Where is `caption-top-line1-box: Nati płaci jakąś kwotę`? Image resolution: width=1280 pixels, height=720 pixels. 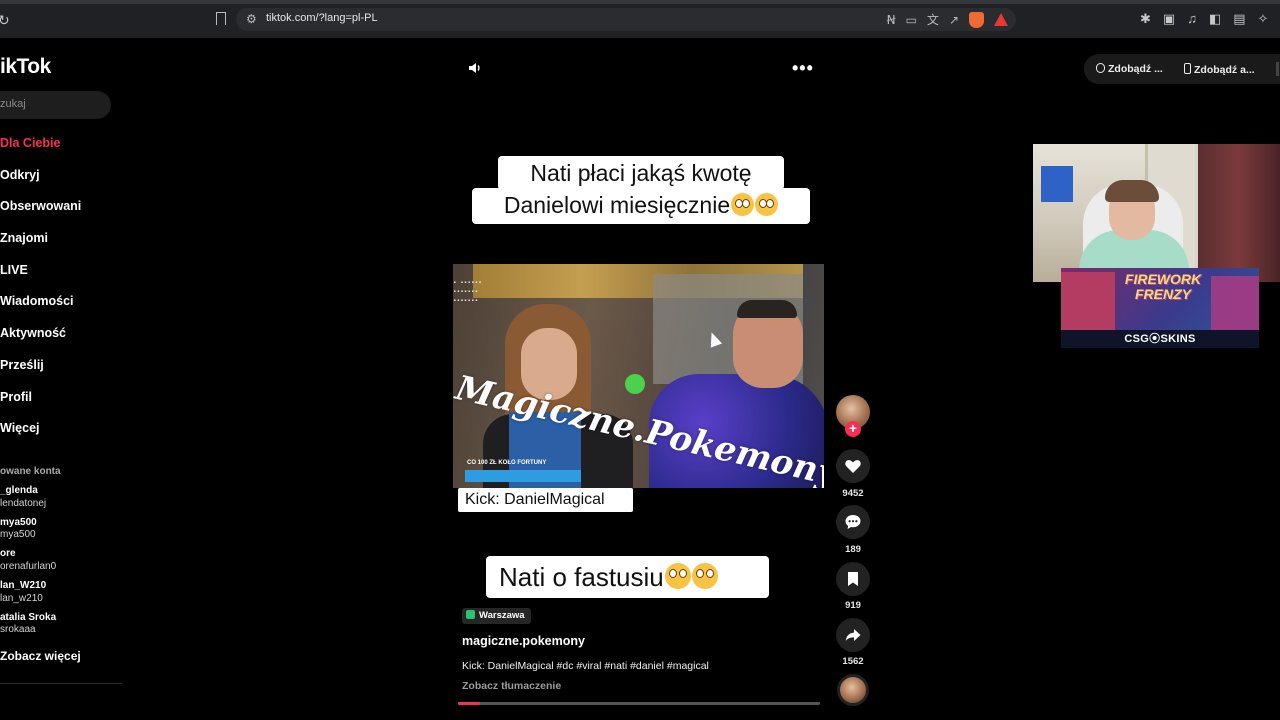 caption-top-line1-box: Nati płaci jakąś kwotę is located at coordinates (641, 173).